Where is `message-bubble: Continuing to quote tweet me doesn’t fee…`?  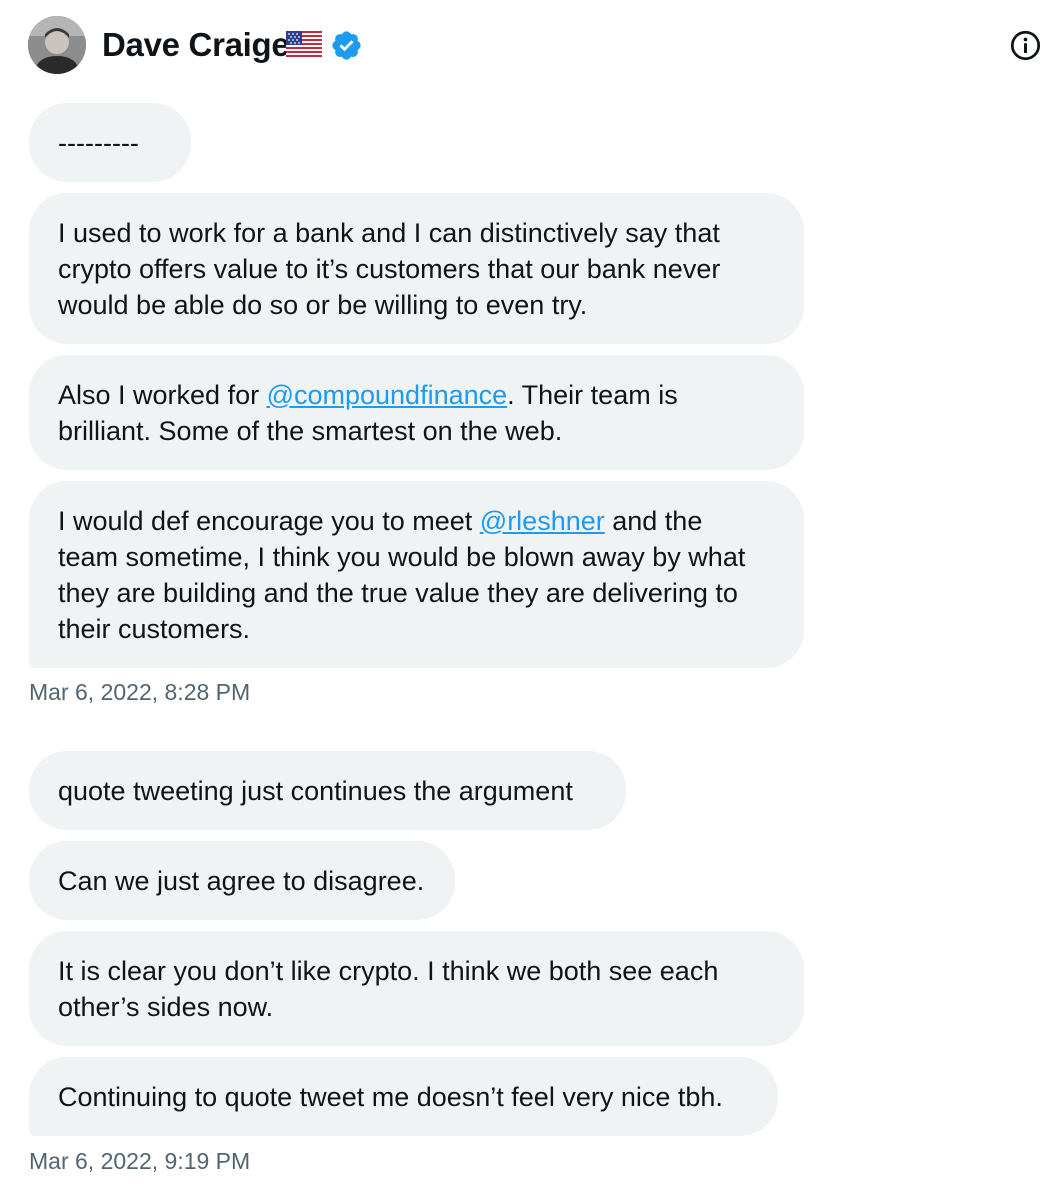
message-bubble: Continuing to quote tweet me doesn’t fee… is located at coordinates (403, 1096).